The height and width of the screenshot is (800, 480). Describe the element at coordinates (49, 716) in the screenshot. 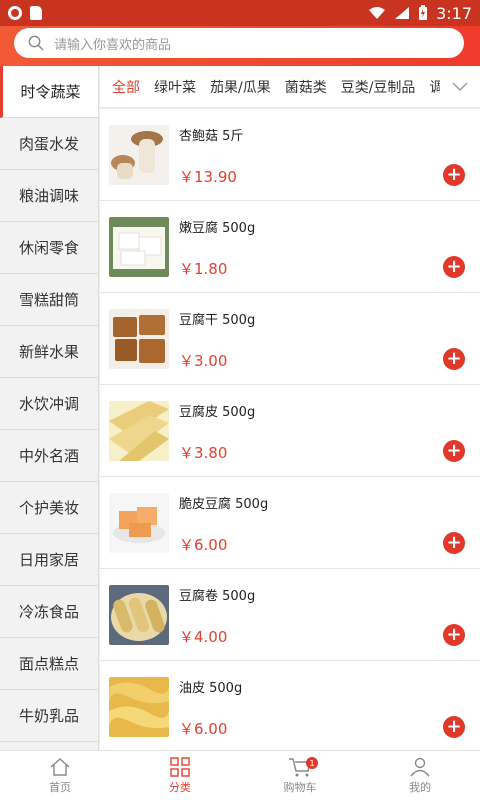

I see `category-item: 牛奶乳品` at that location.